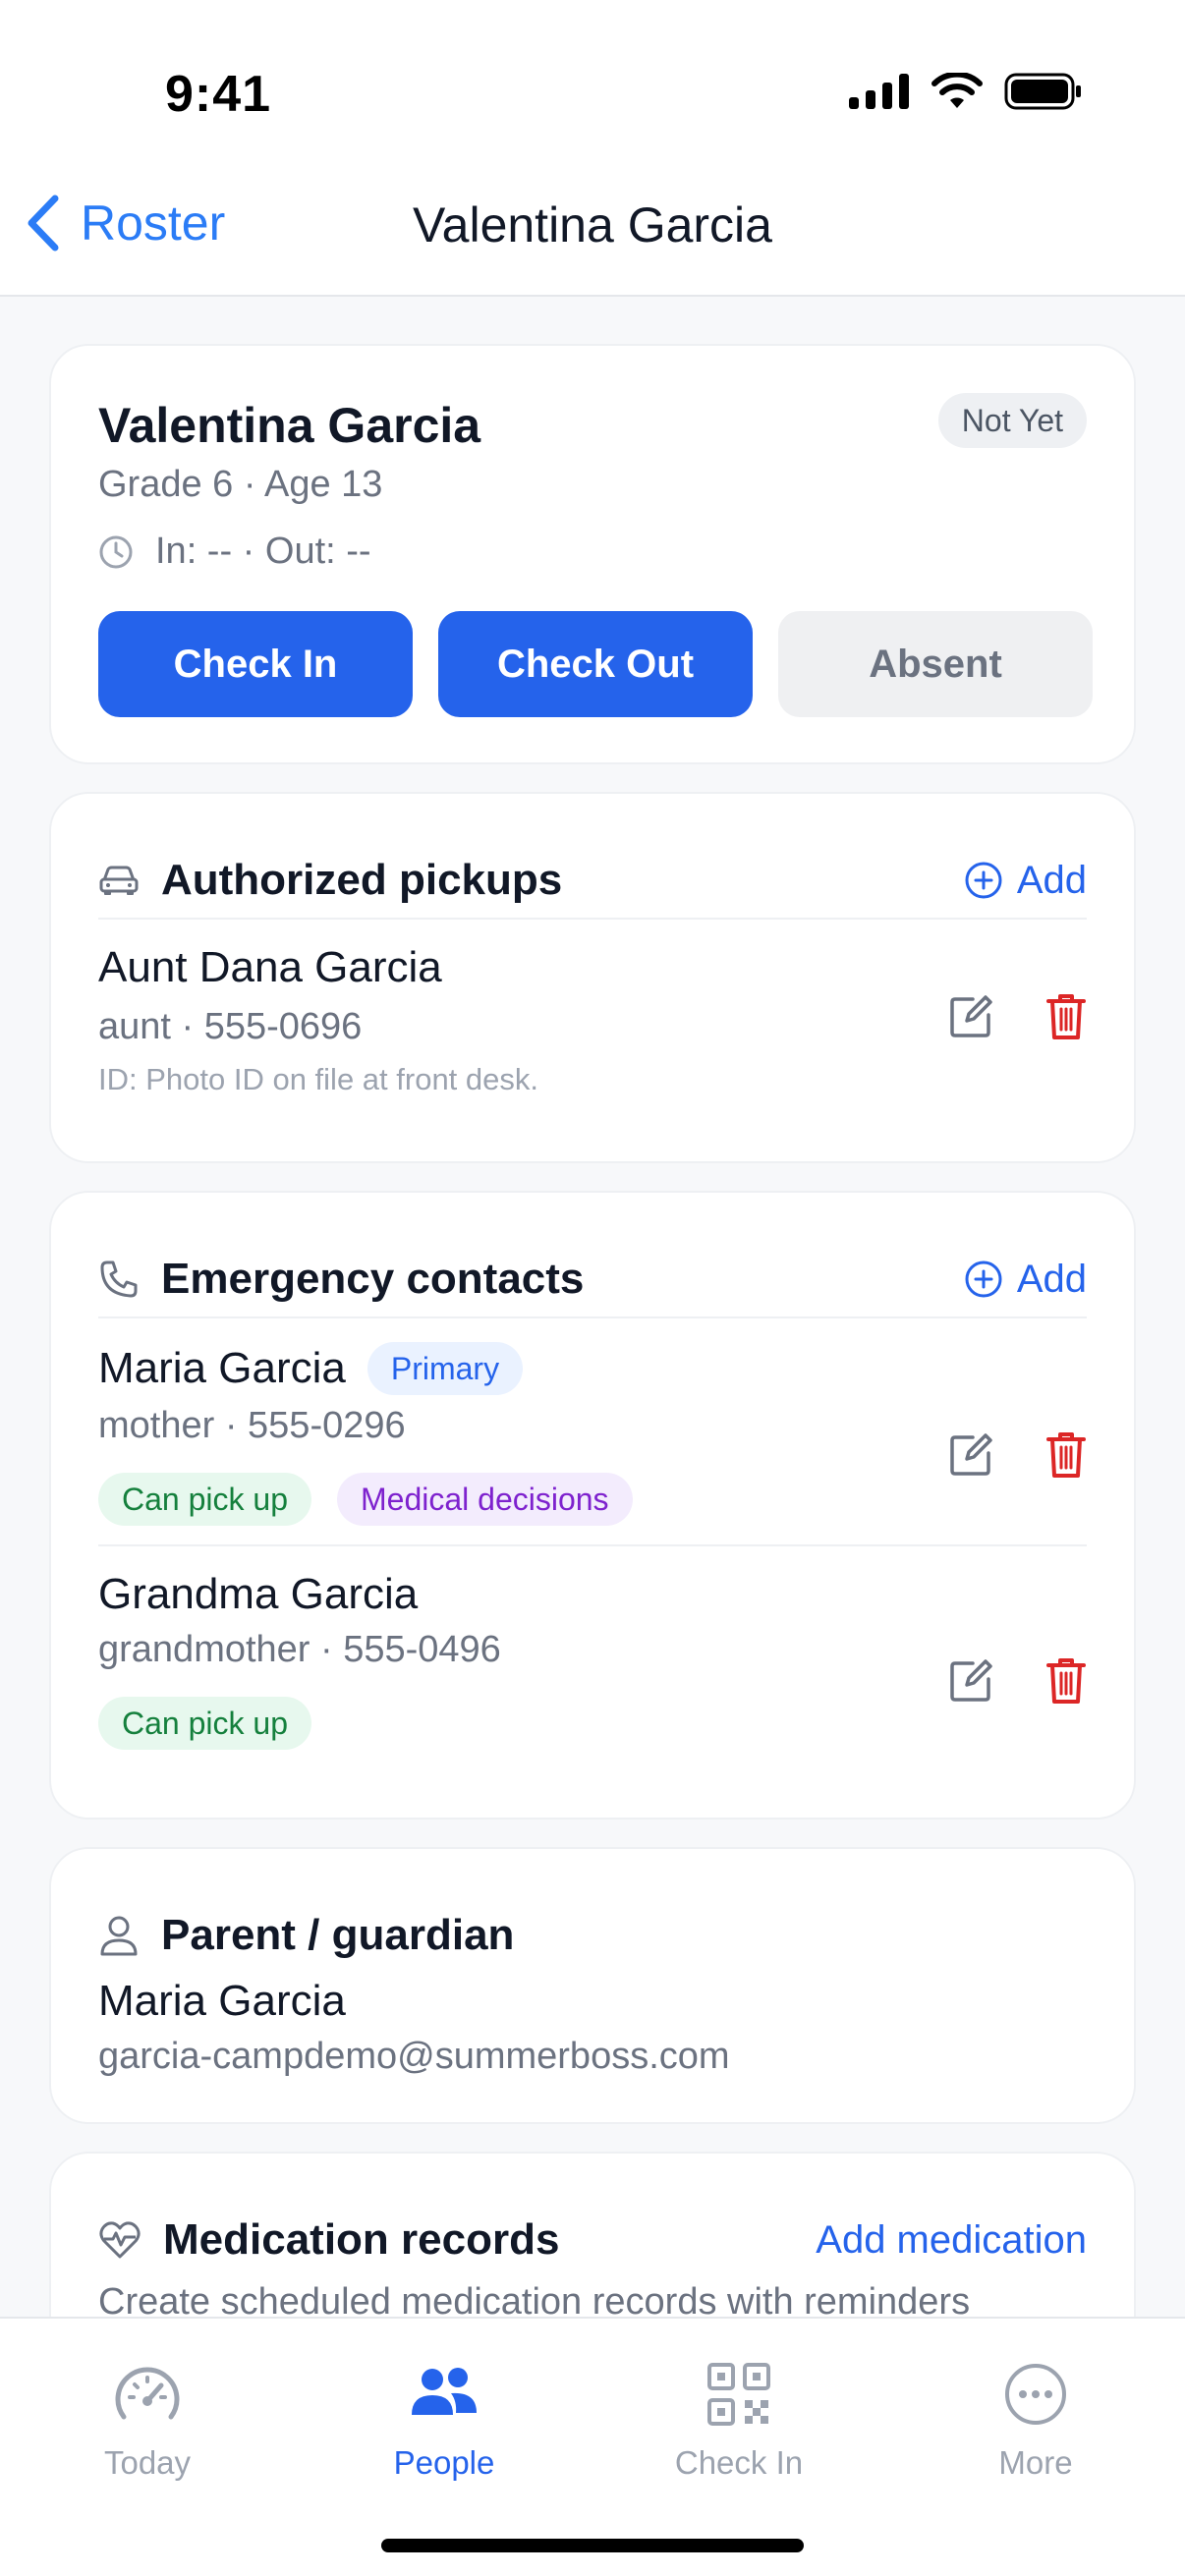  I want to click on medical-decisions-tag: Medical decisions, so click(485, 1499).